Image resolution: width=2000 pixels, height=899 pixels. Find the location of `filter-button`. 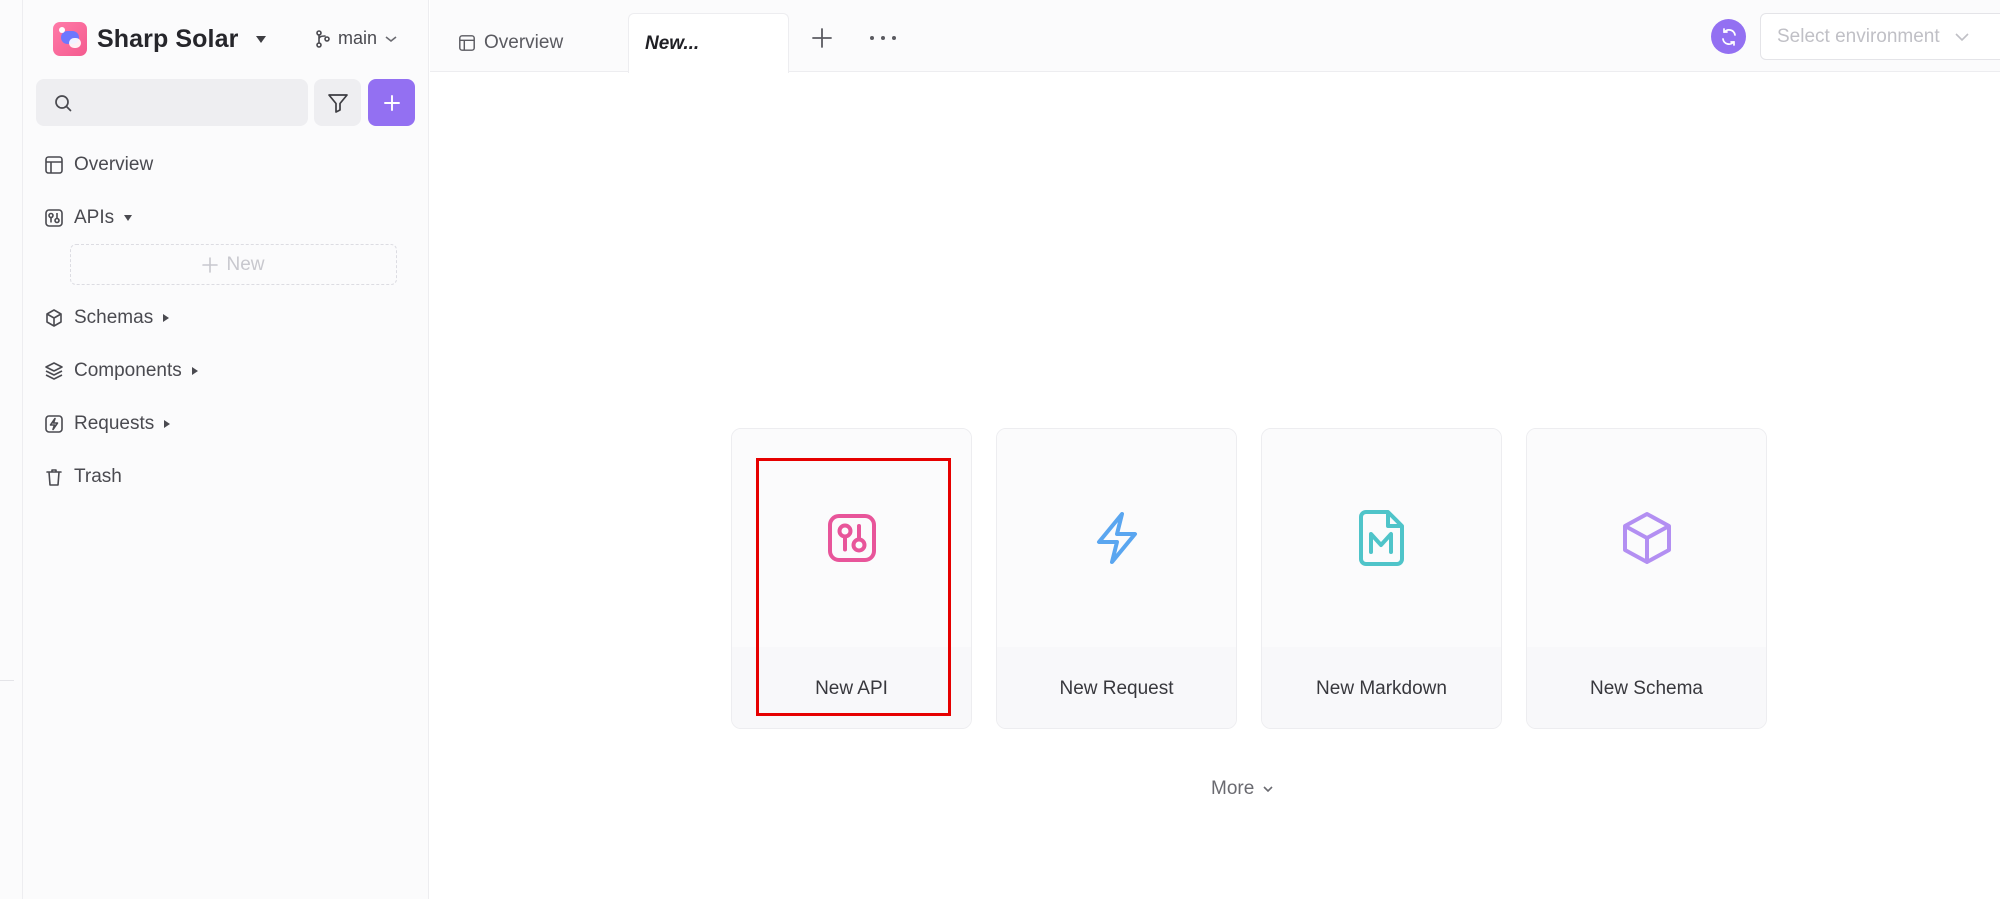

filter-button is located at coordinates (337, 102).